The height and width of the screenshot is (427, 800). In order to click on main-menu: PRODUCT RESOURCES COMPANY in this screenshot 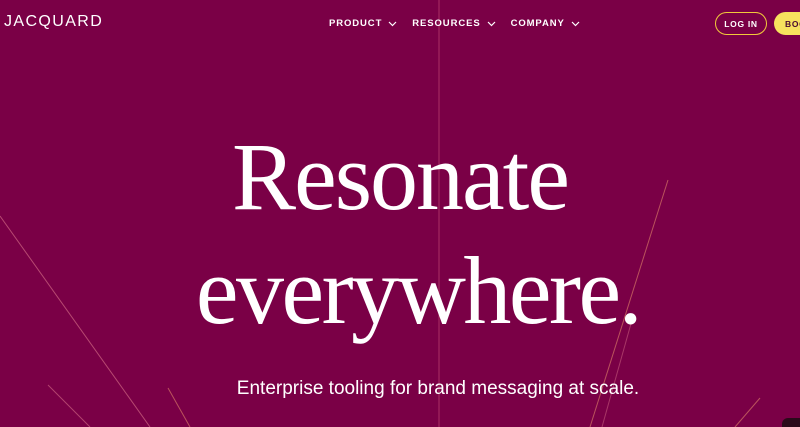, I will do `click(454, 23)`.